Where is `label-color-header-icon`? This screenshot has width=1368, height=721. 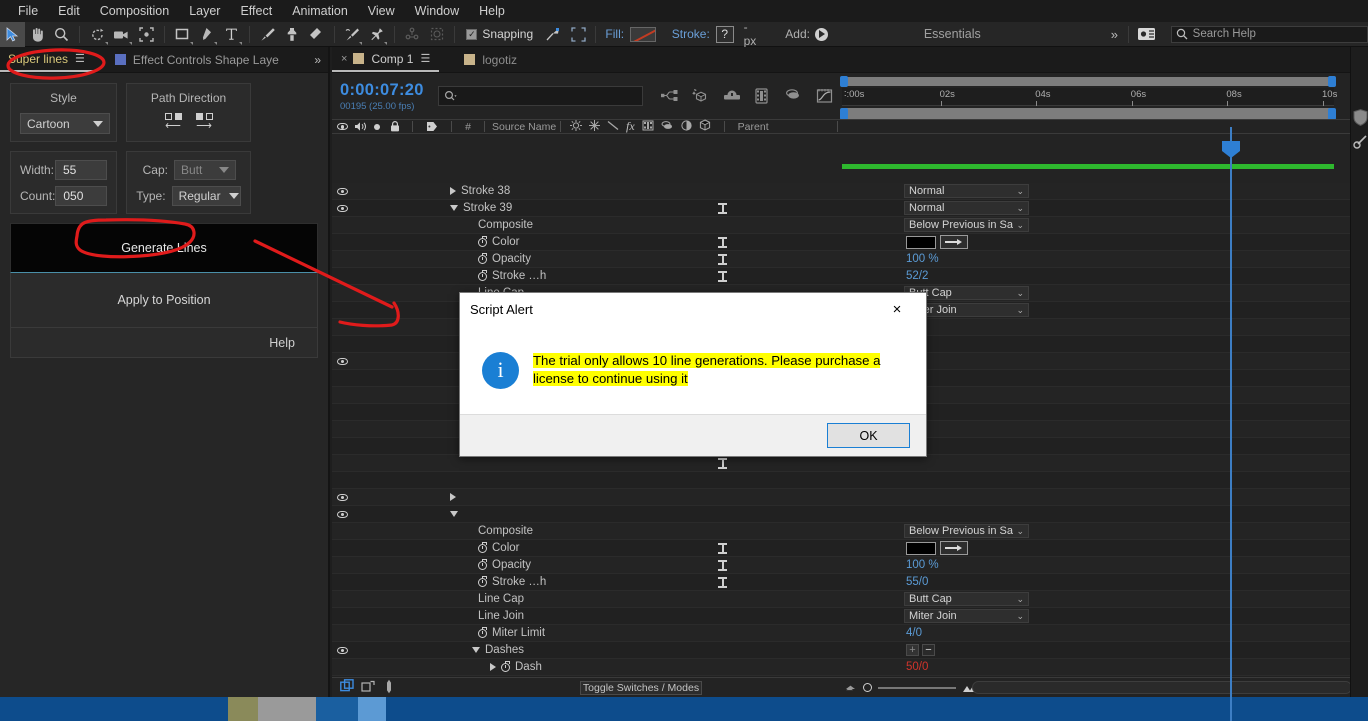
label-color-header-icon is located at coordinates (432, 126).